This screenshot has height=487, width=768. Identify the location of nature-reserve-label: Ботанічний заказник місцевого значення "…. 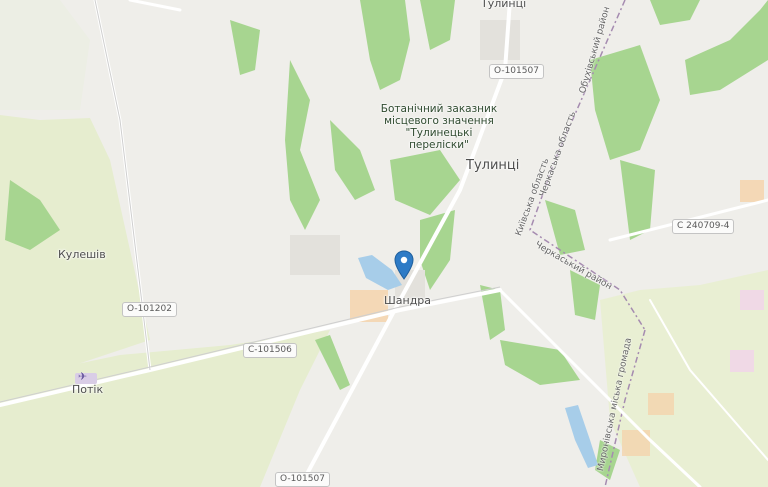
(439, 127).